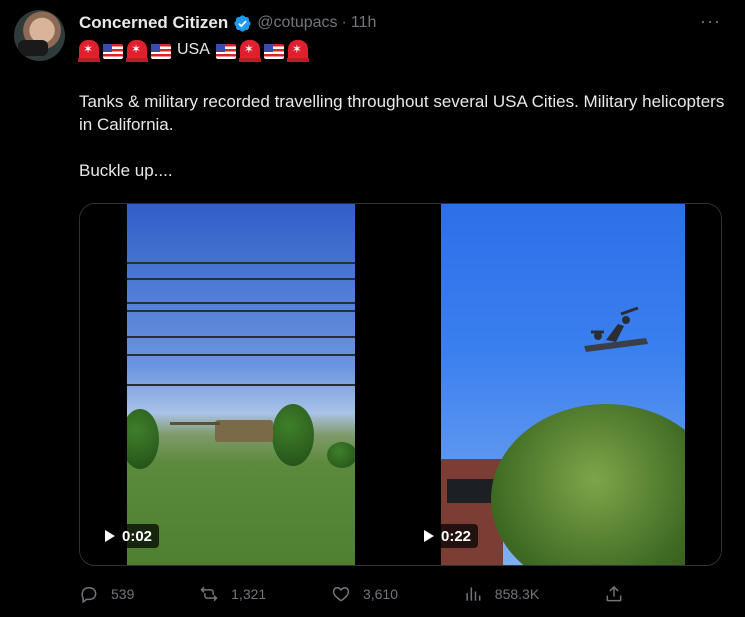 The height and width of the screenshot is (617, 745). I want to click on share-button, so click(614, 594).